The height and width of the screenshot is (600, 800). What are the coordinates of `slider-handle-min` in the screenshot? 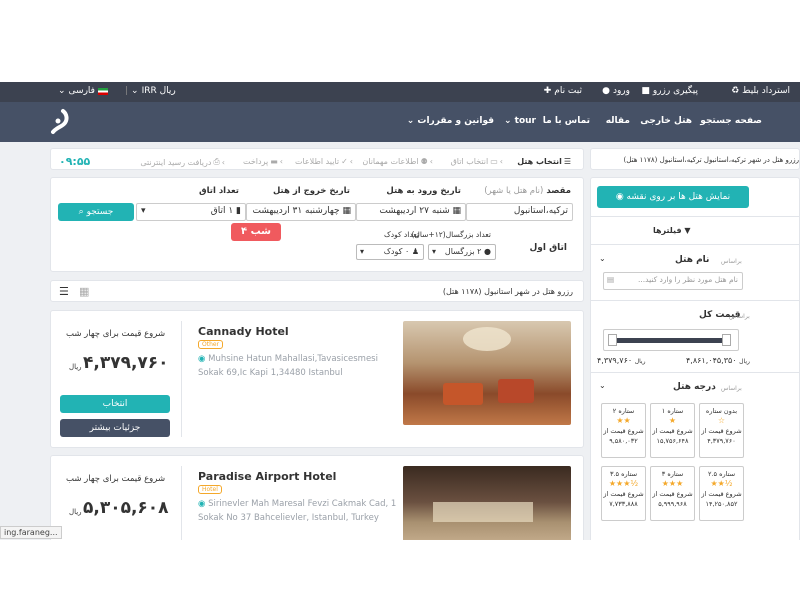 It's located at (612, 340).